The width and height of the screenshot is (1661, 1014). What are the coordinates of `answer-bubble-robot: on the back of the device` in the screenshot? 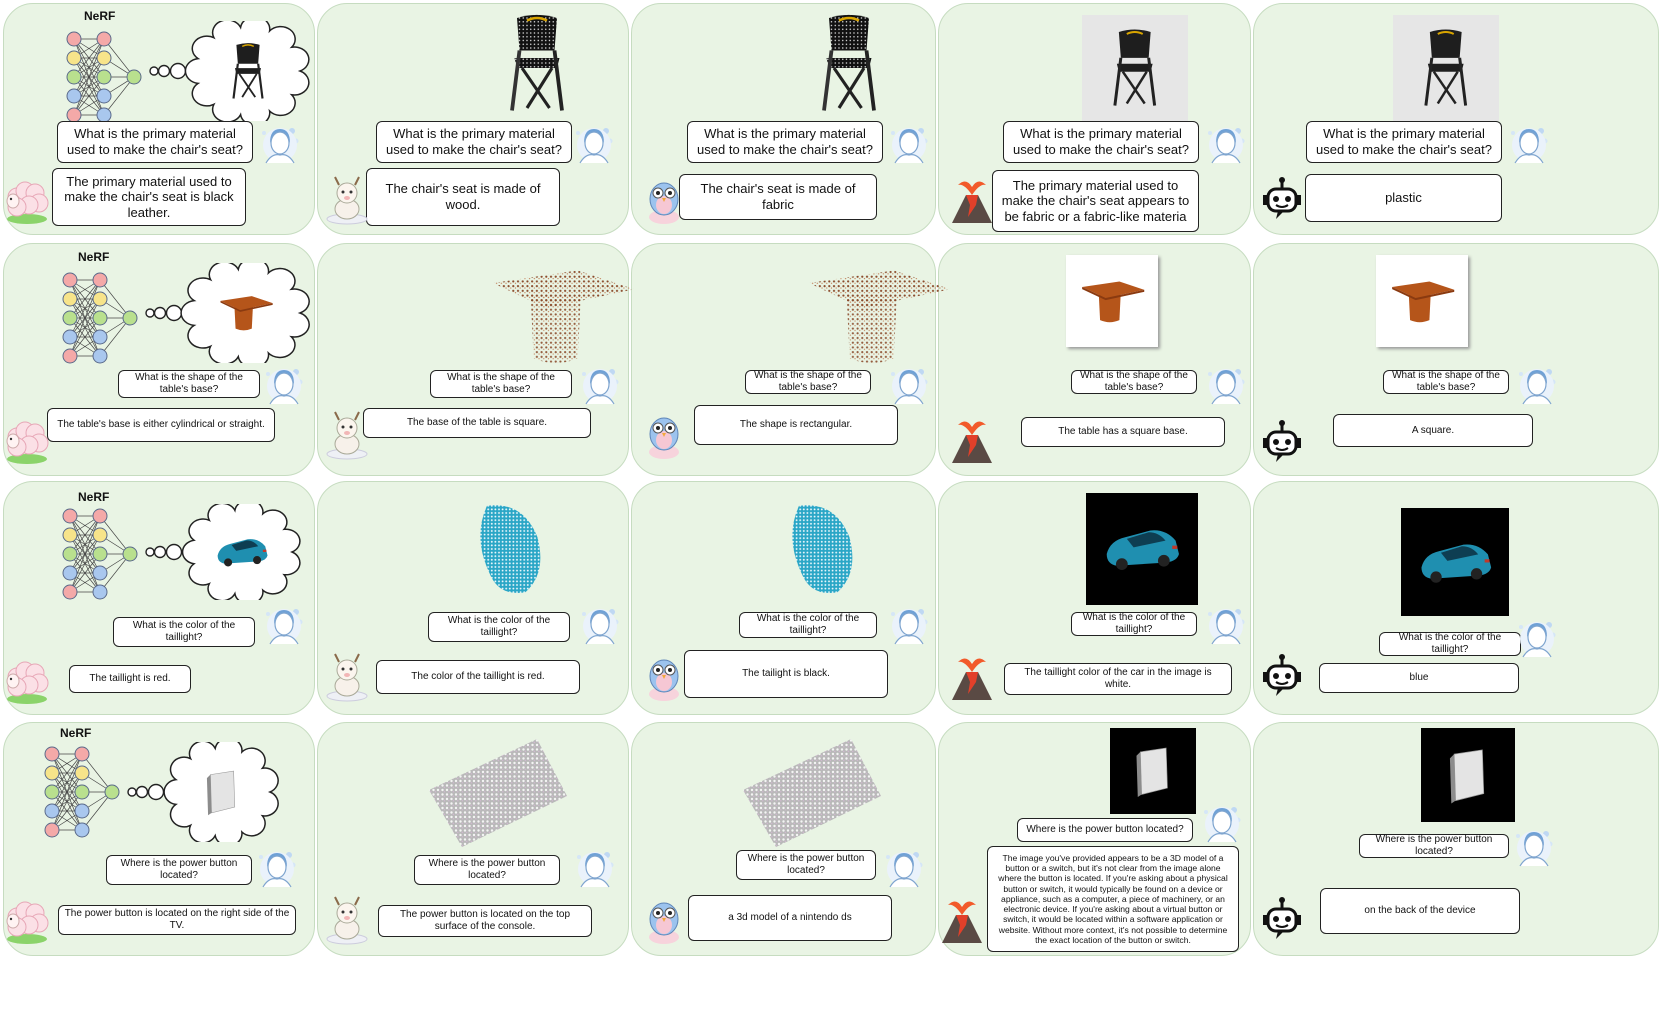 It's located at (1420, 911).